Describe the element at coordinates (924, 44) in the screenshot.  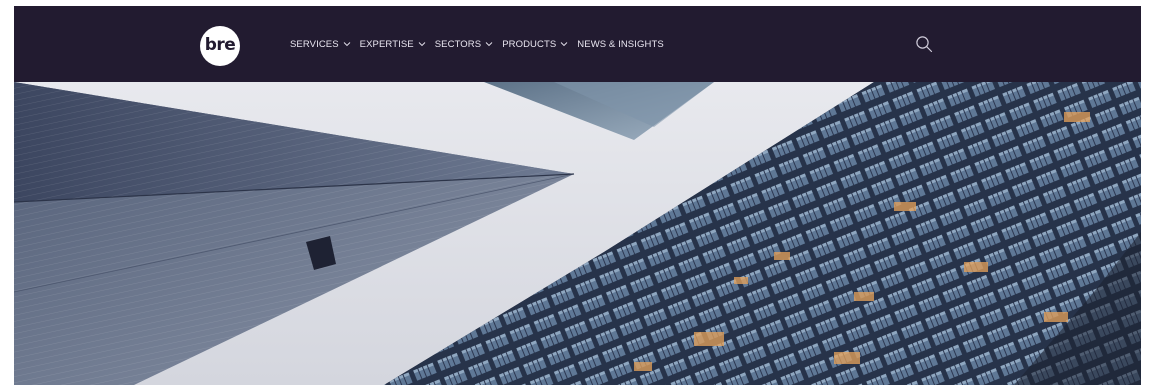
I see `search-icon` at that location.